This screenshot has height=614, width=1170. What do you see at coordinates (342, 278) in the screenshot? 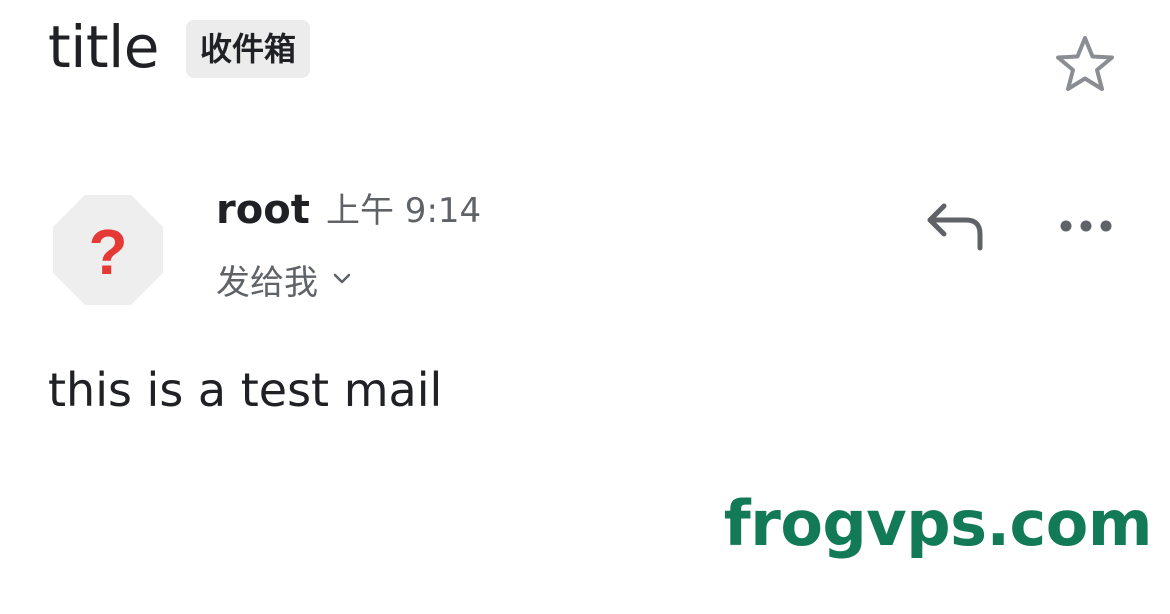
I see `chevron-down-icon` at bounding box center [342, 278].